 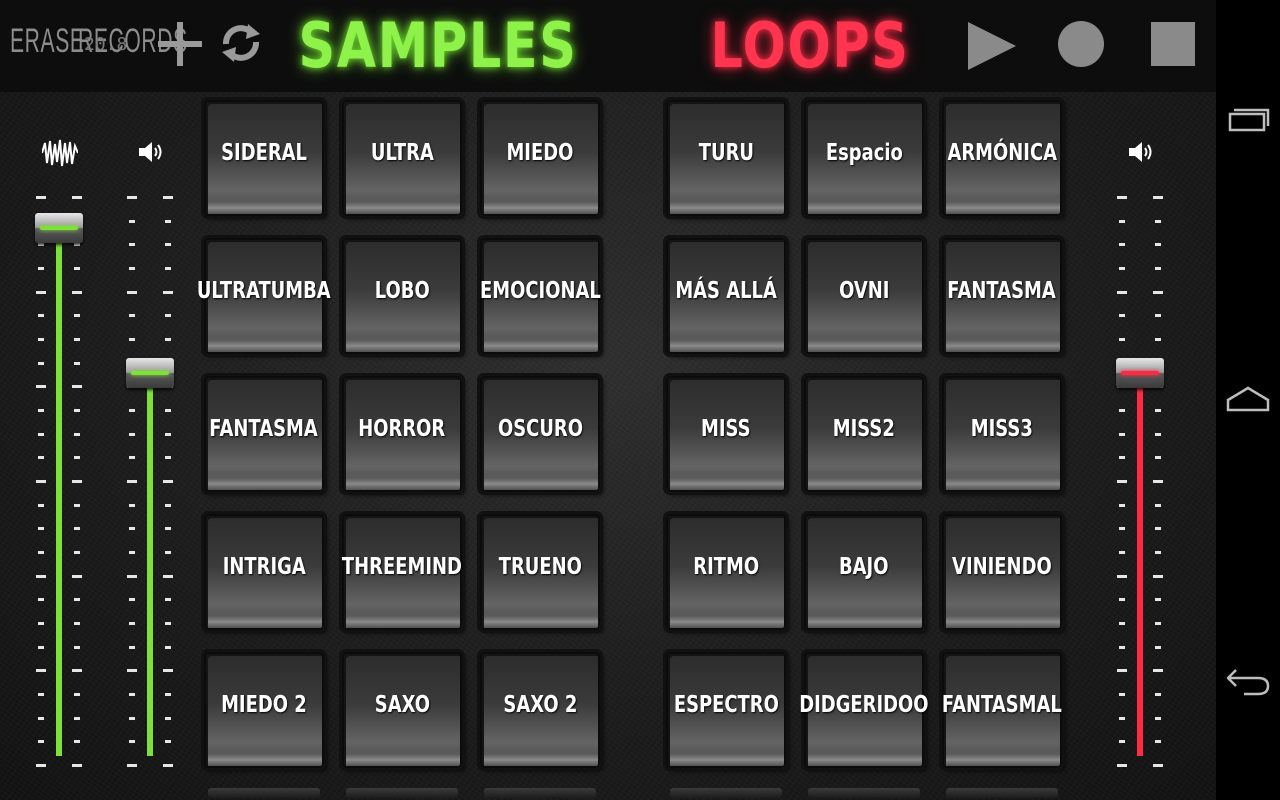 I want to click on refresh-icon, so click(x=241, y=43).